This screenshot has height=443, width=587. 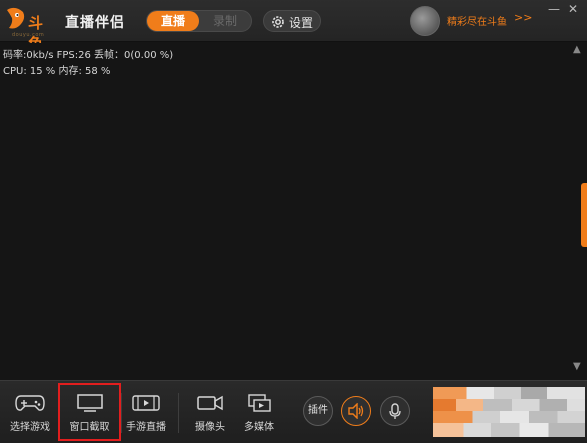 I want to click on gamepad-icon, so click(x=30, y=403).